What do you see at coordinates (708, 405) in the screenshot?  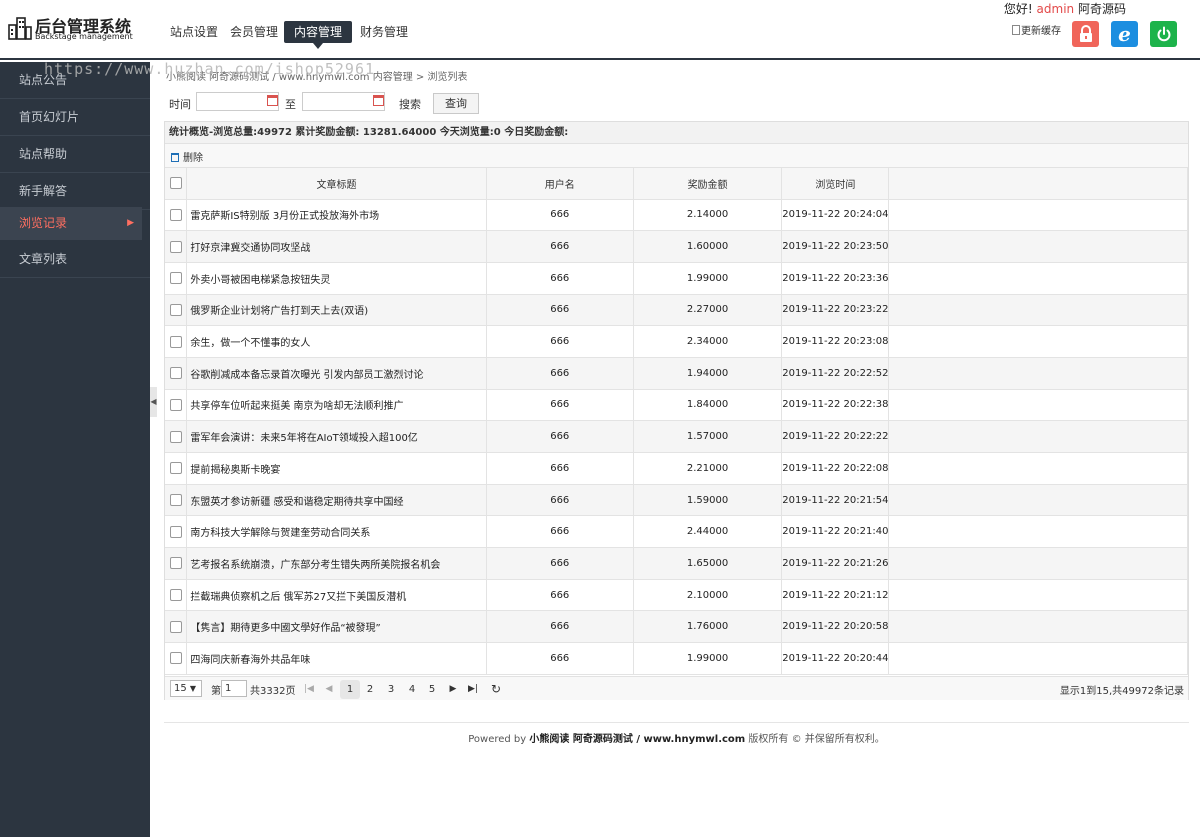 I see `reward-cell: 1.84000` at bounding box center [708, 405].